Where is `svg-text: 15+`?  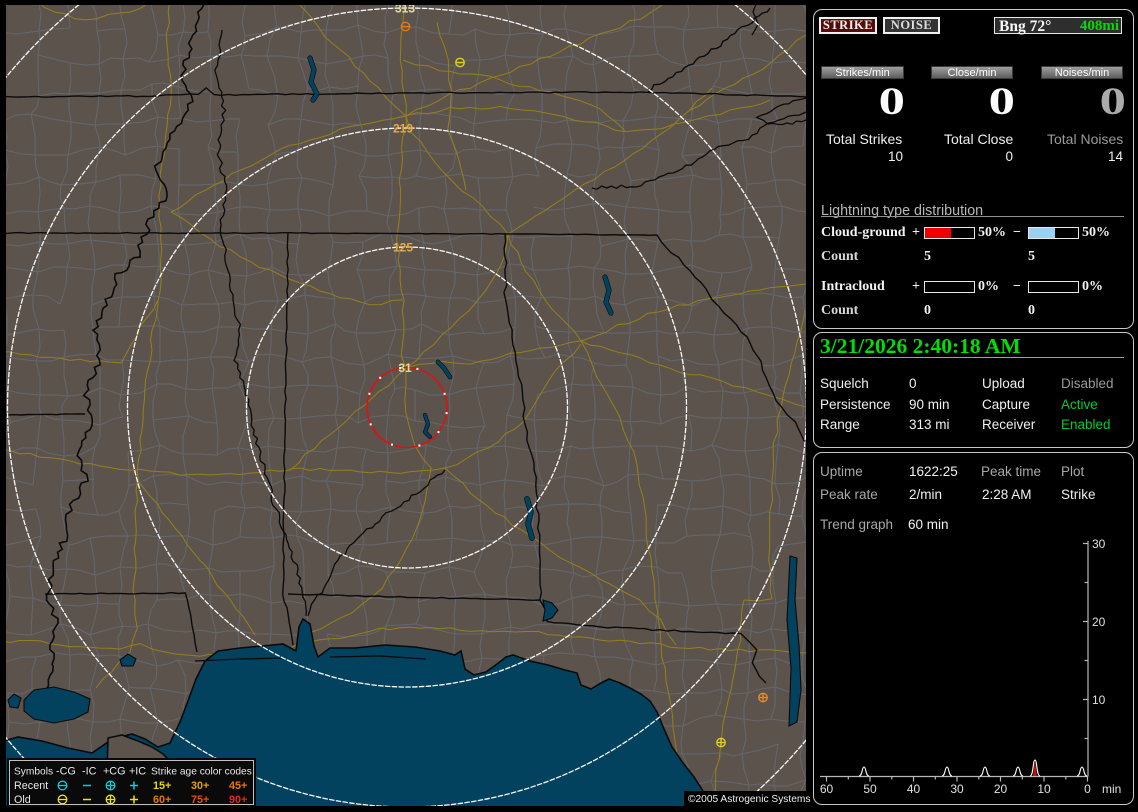 svg-text: 15+ is located at coordinates (162, 786).